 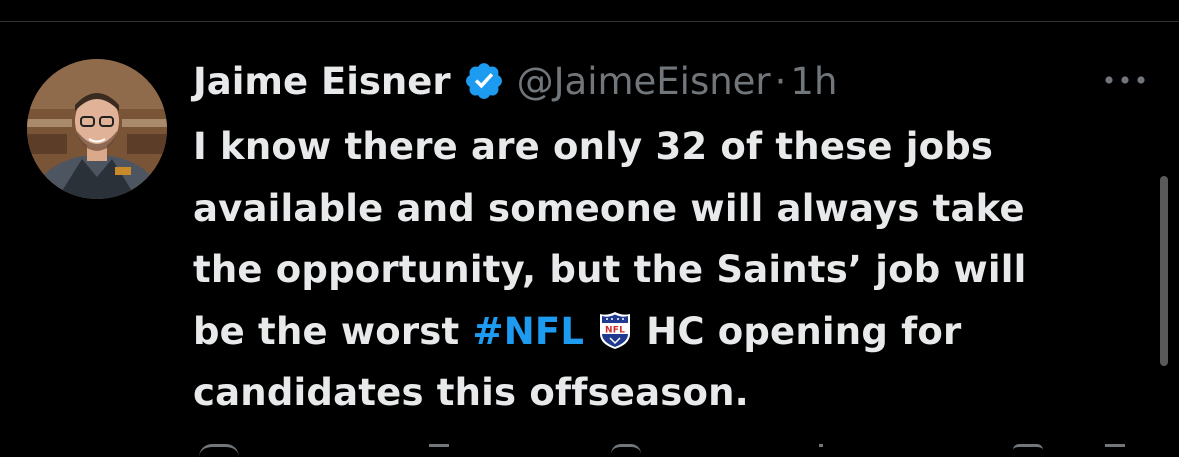 I want to click on tweet-action-row, so click(x=668, y=449).